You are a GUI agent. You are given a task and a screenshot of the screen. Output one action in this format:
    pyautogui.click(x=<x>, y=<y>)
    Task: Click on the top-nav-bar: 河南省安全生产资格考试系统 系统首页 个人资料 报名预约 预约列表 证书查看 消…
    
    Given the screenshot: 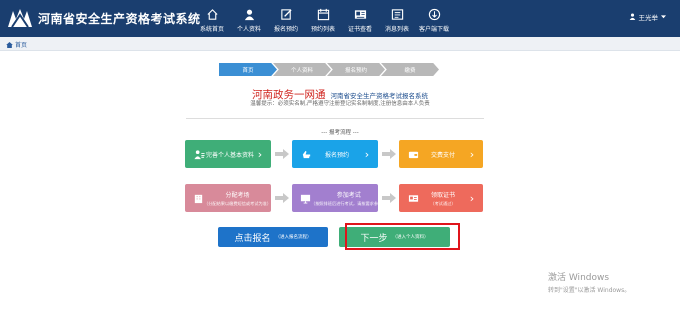 What is the action you would take?
    pyautogui.click(x=340, y=18)
    